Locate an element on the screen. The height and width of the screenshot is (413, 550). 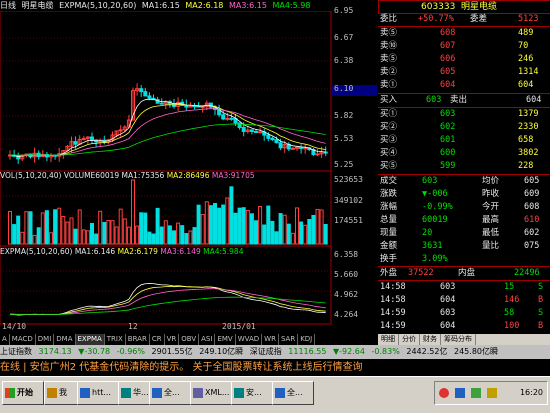
stat-value: 3.09% is located at coordinates (435, 259).